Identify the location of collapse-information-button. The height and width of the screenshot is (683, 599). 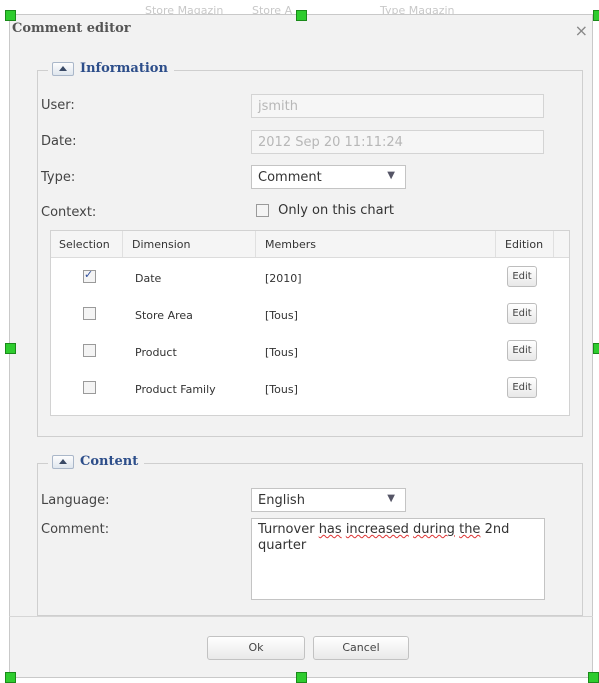
(63, 68).